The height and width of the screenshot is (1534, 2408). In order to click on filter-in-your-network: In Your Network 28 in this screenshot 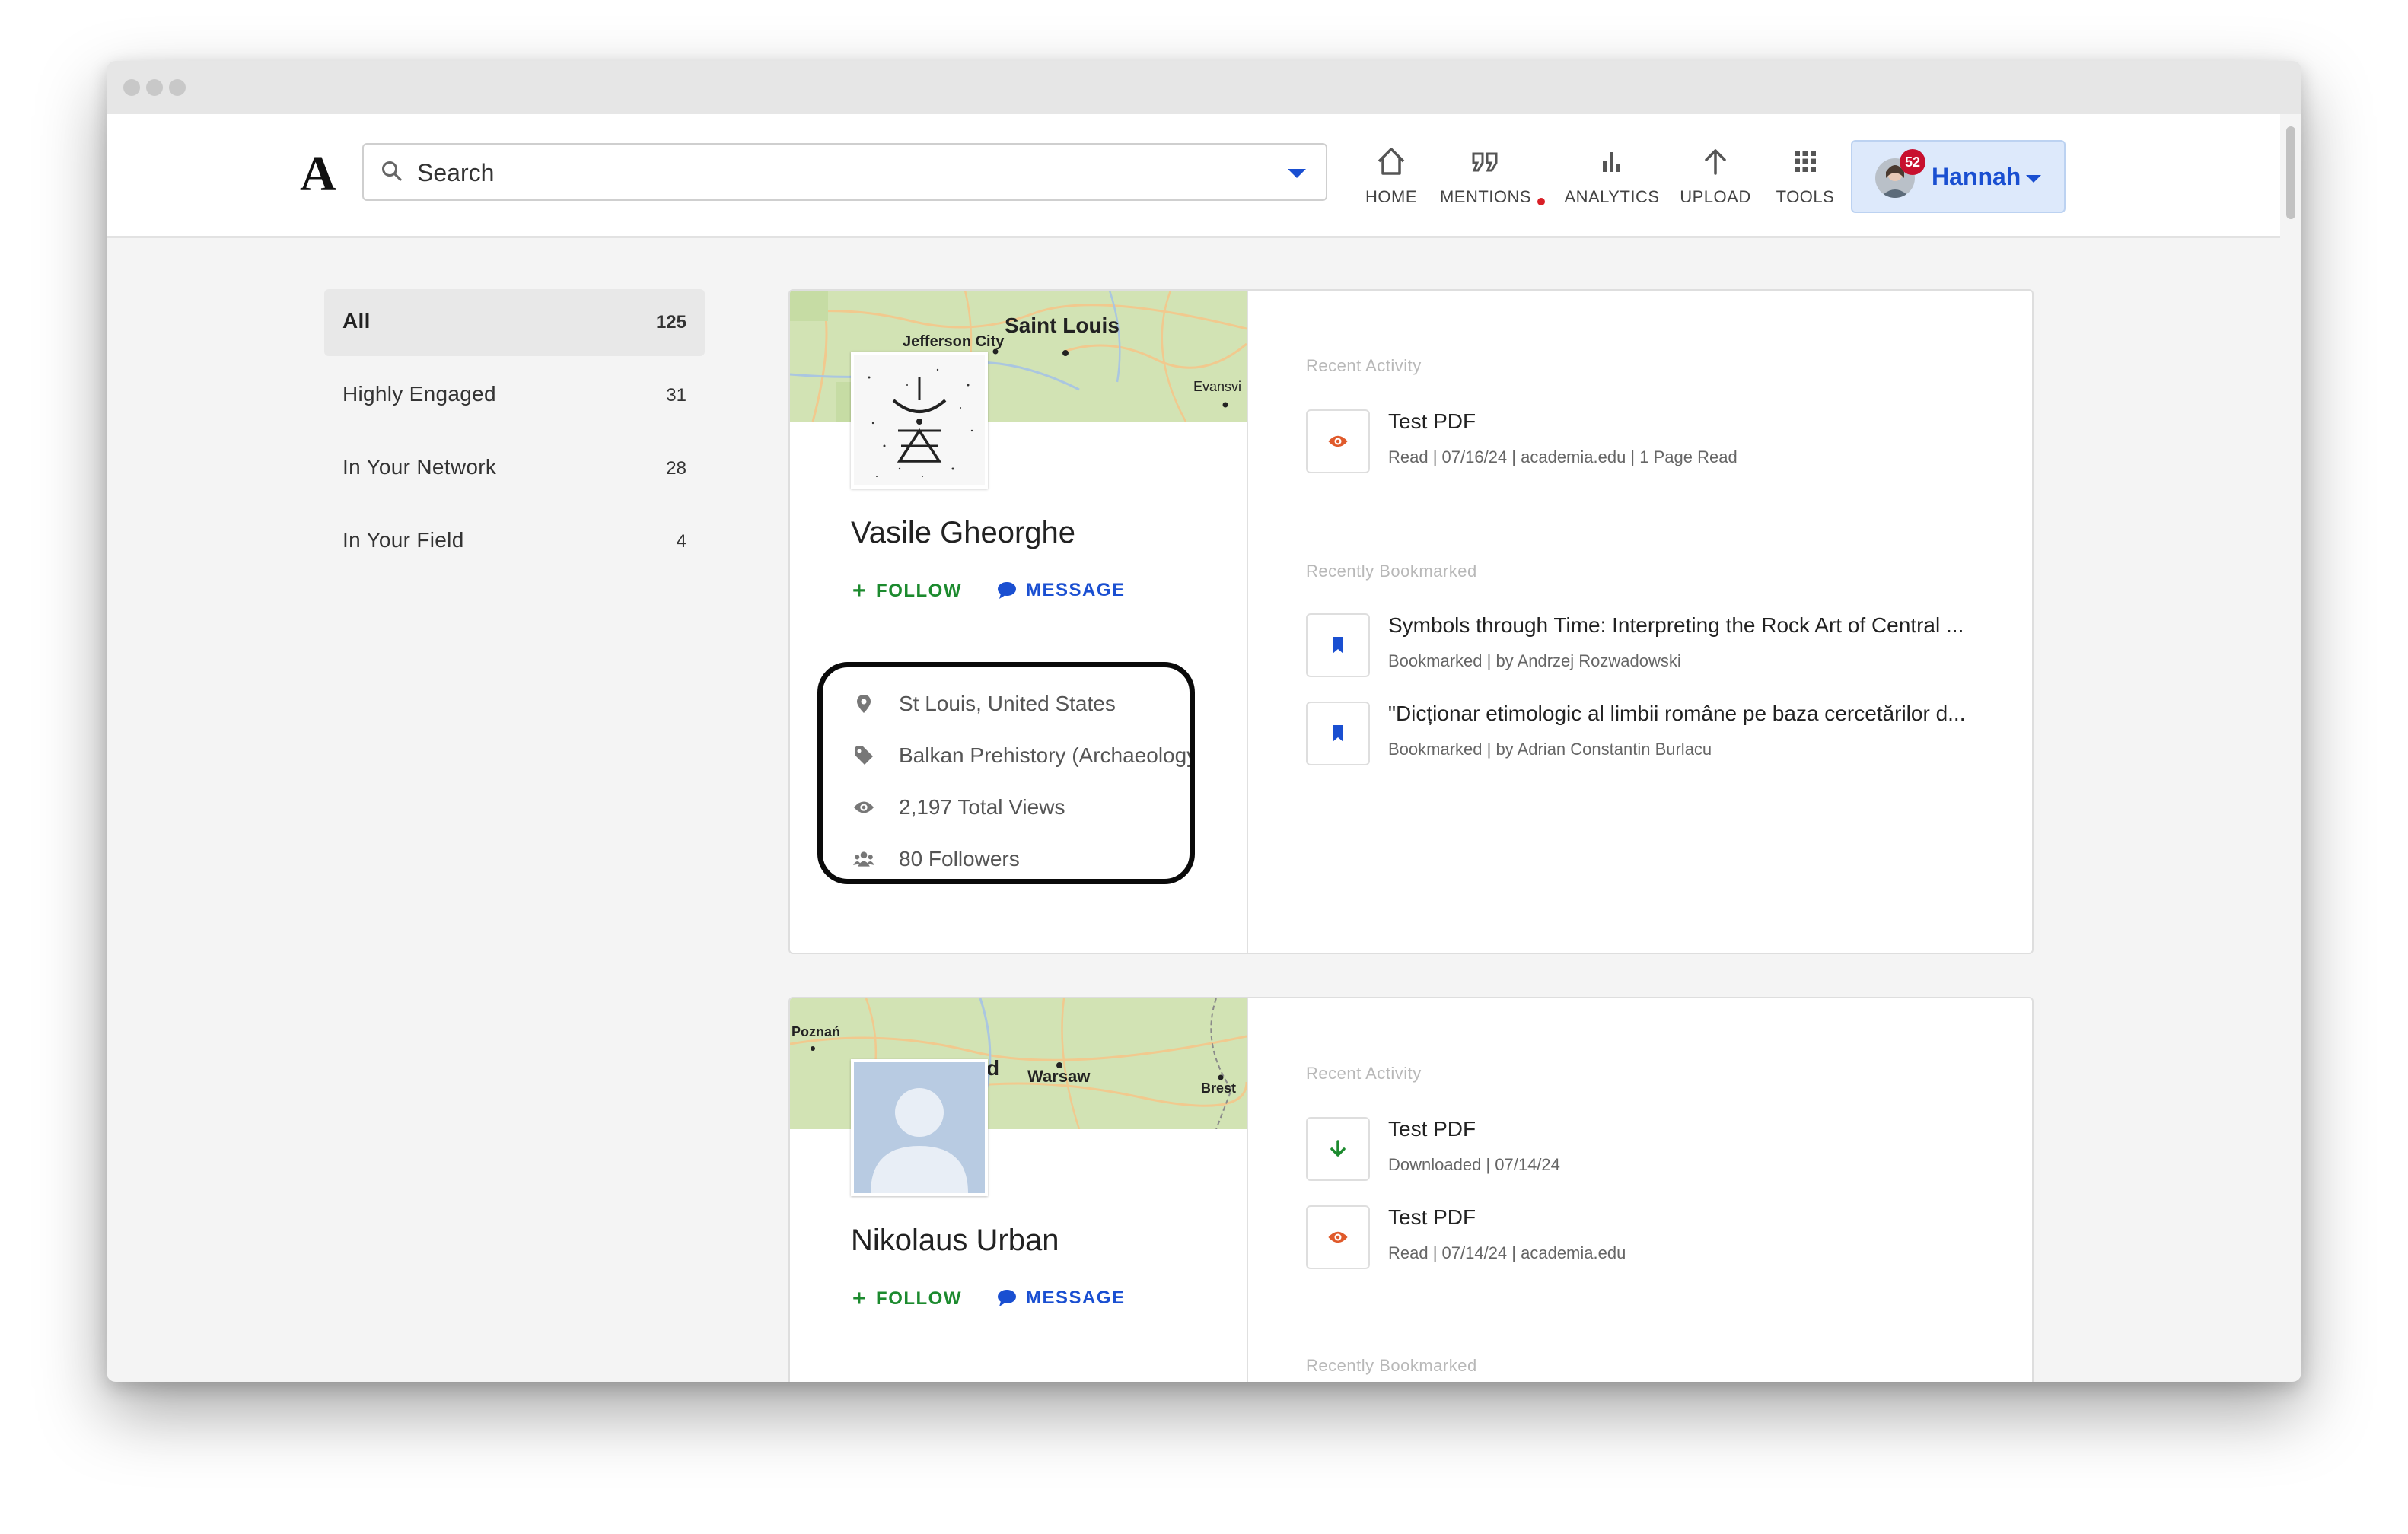, I will do `click(514, 468)`.